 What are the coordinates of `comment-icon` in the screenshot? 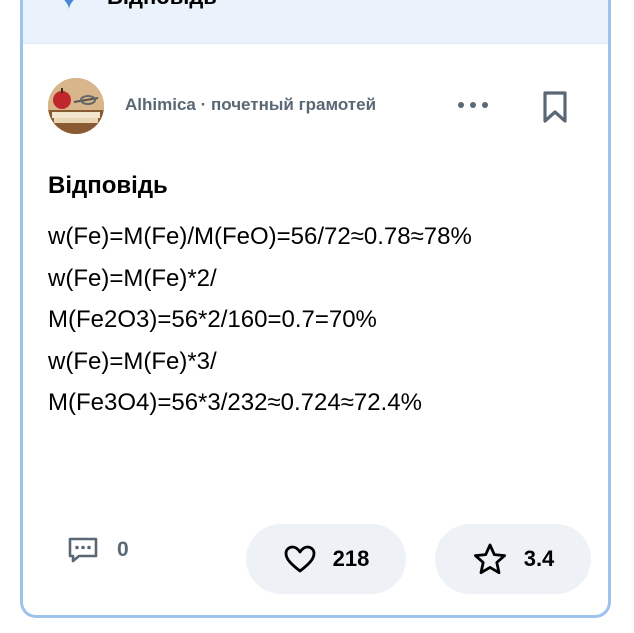 It's located at (83, 550).